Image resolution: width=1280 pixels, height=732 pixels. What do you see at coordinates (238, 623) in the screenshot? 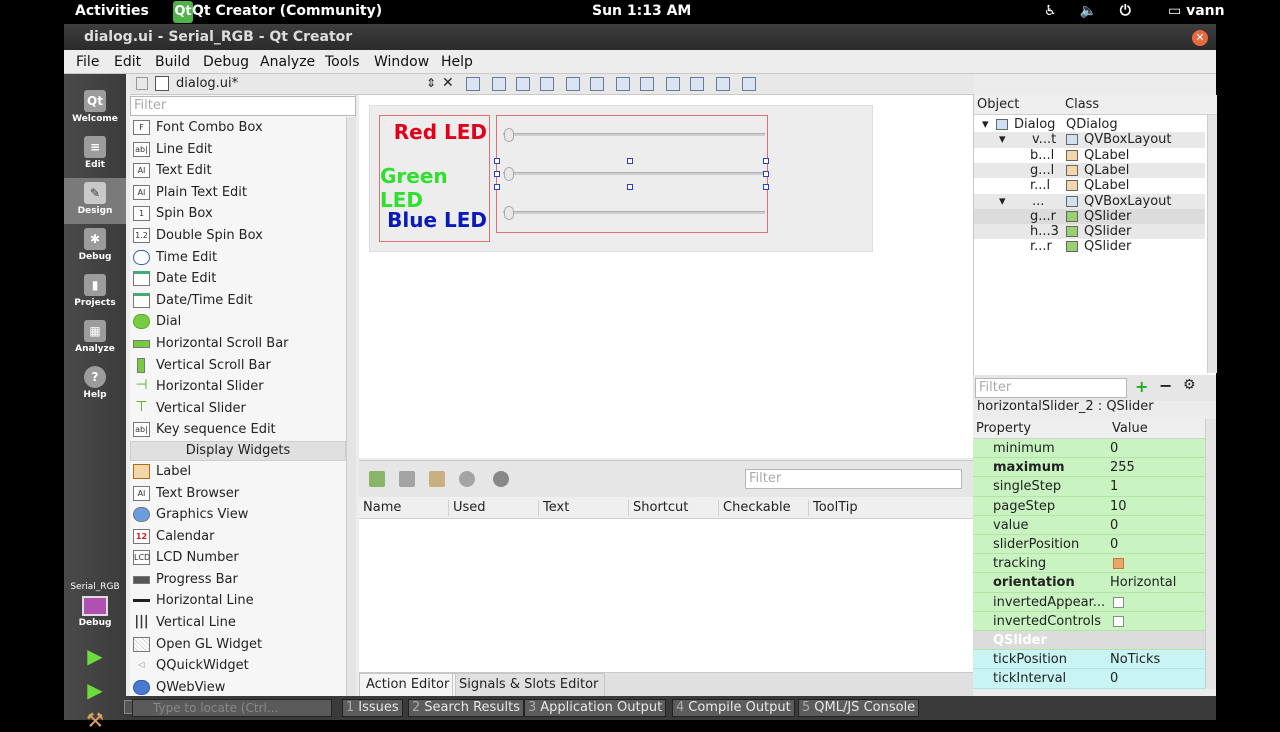
I see `widget-item: ||| Vertical Line` at bounding box center [238, 623].